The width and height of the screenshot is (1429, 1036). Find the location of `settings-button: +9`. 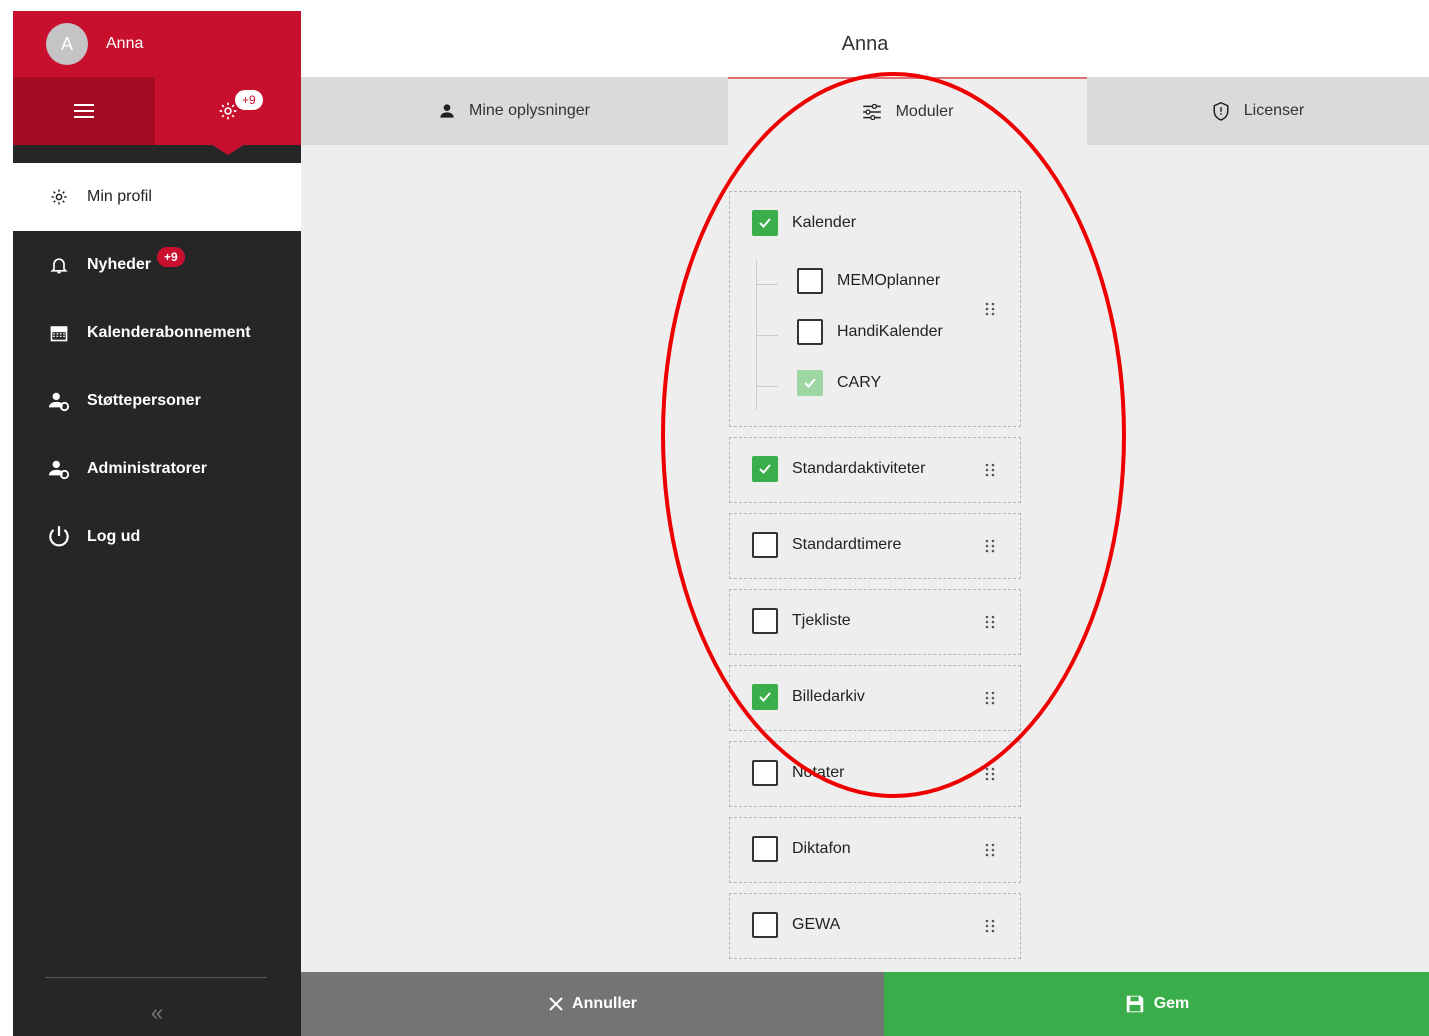

settings-button: +9 is located at coordinates (228, 111).